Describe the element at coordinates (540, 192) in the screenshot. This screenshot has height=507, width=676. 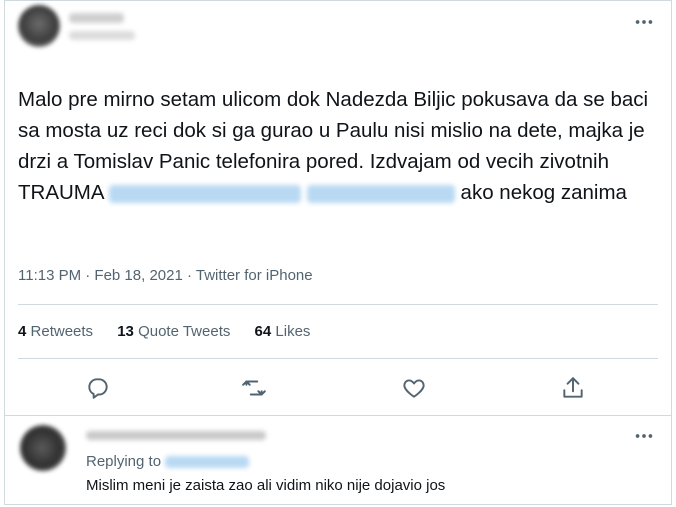
I see `tweet-text-end: ako nekog zanima` at that location.